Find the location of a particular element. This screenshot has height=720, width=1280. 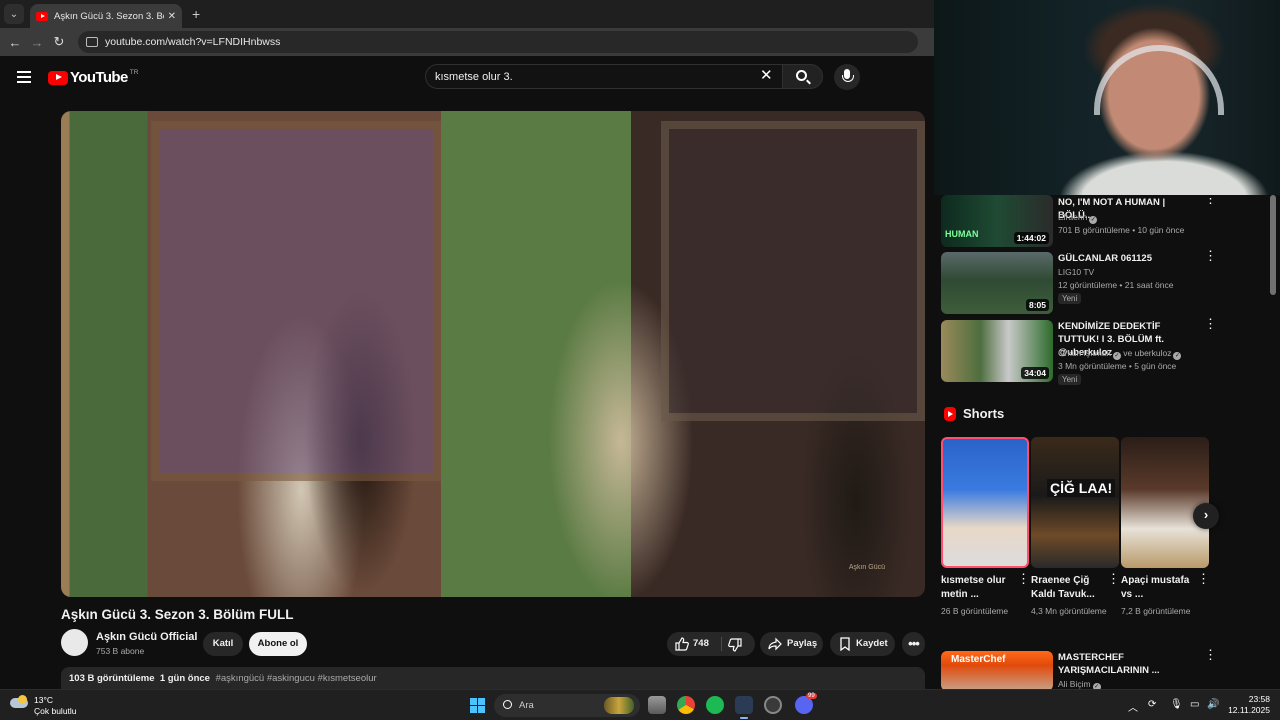

thumbnail-overlay-text: ÇİĞ LAA! is located at coordinates (1081, 488).